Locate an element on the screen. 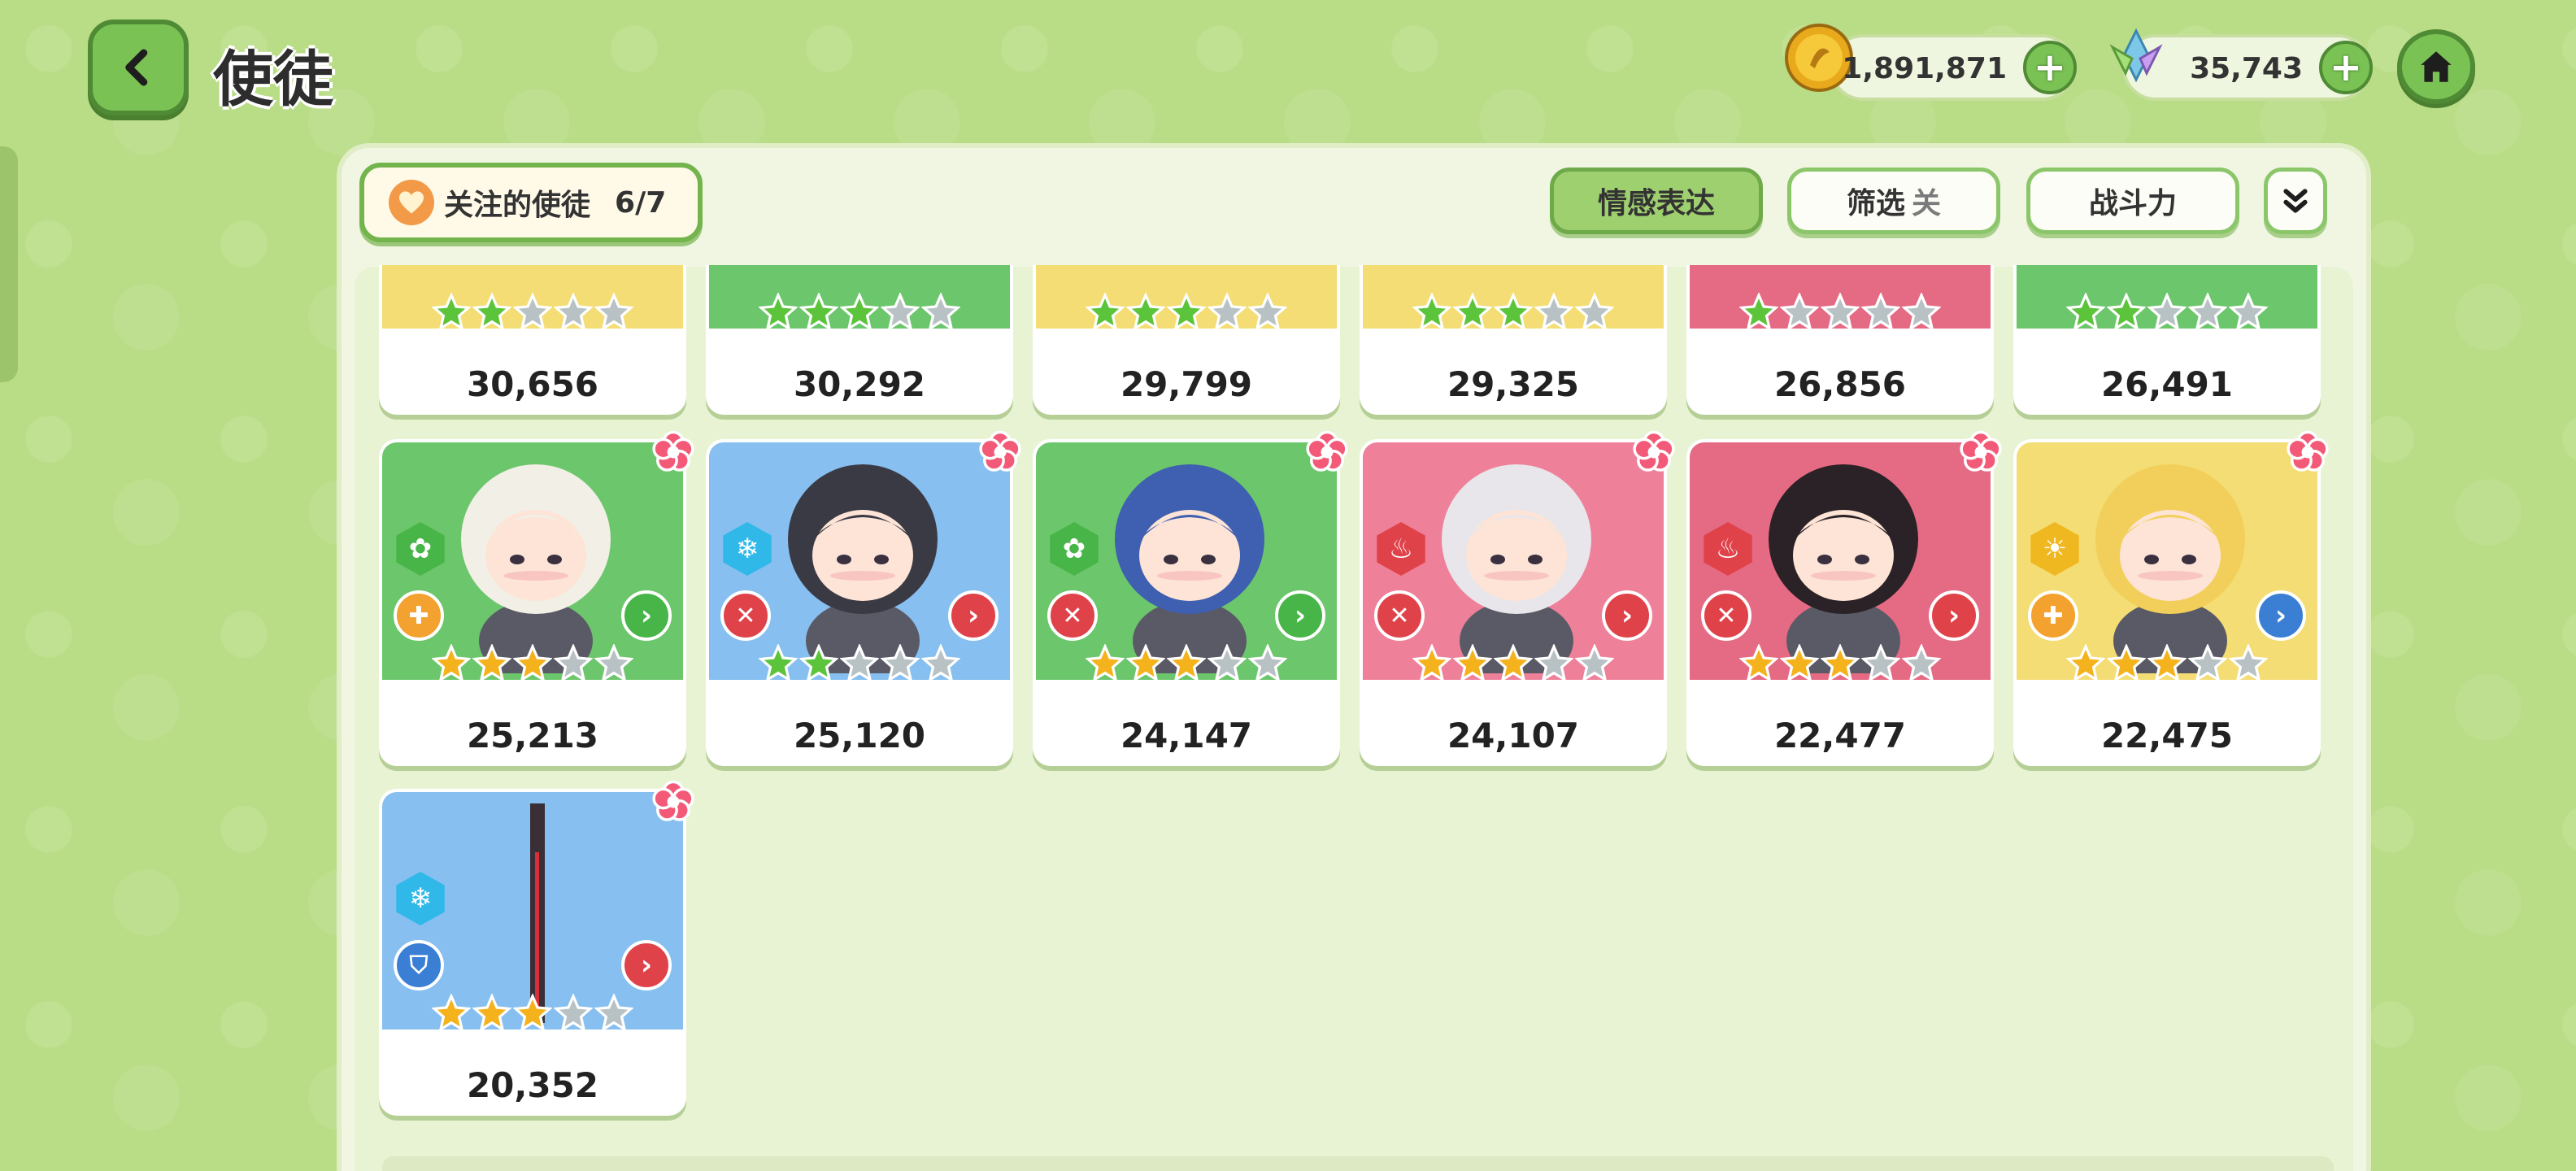 This screenshot has height=1171, width=2576. fire-element-icon: ♨ is located at coordinates (1401, 549).